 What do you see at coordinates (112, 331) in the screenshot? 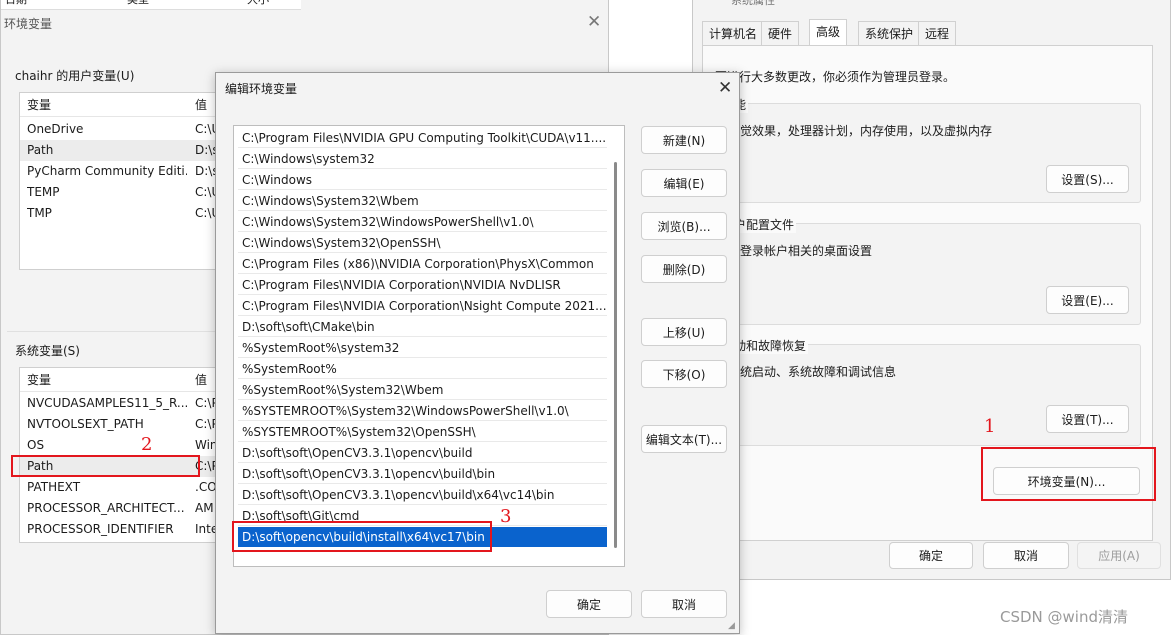
I see `section-divider` at bounding box center [112, 331].